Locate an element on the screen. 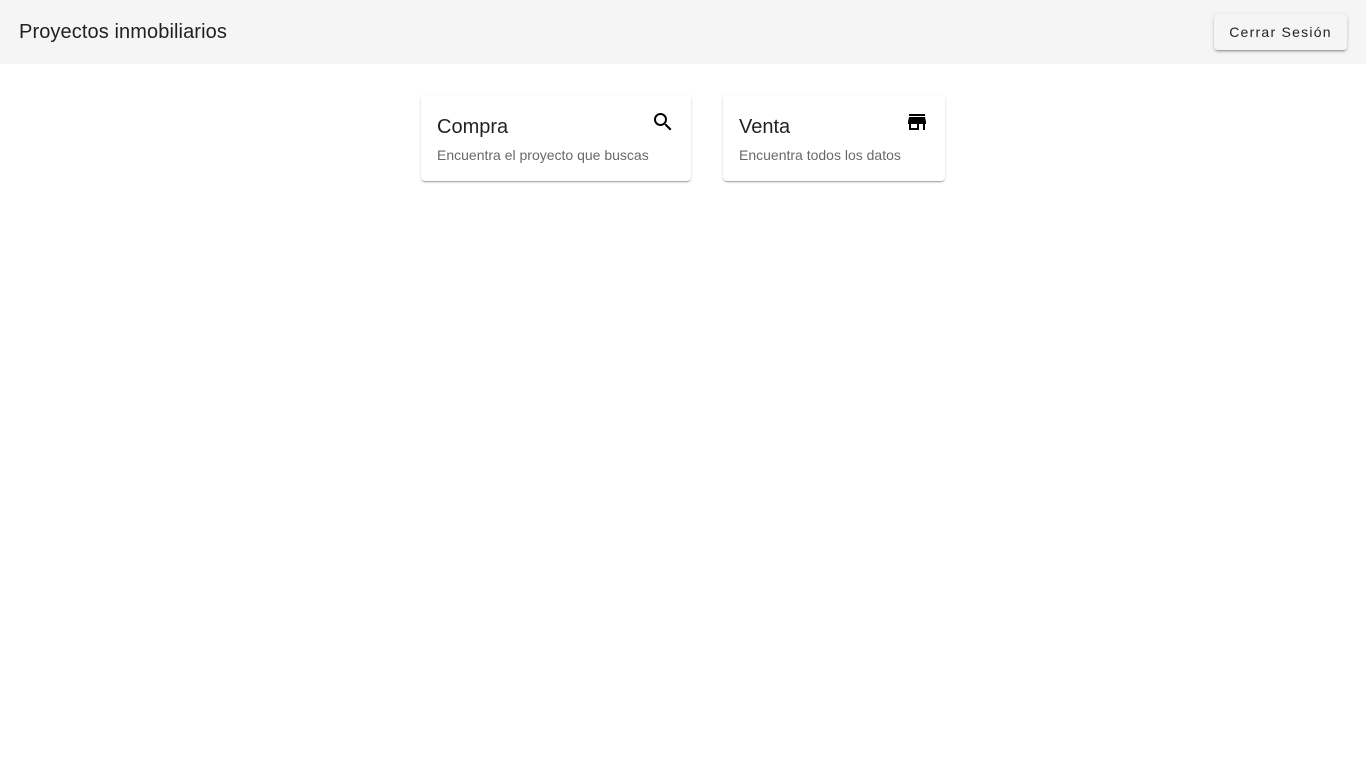 This screenshot has height=768, width=1366. card-title: Compra is located at coordinates (473, 127).